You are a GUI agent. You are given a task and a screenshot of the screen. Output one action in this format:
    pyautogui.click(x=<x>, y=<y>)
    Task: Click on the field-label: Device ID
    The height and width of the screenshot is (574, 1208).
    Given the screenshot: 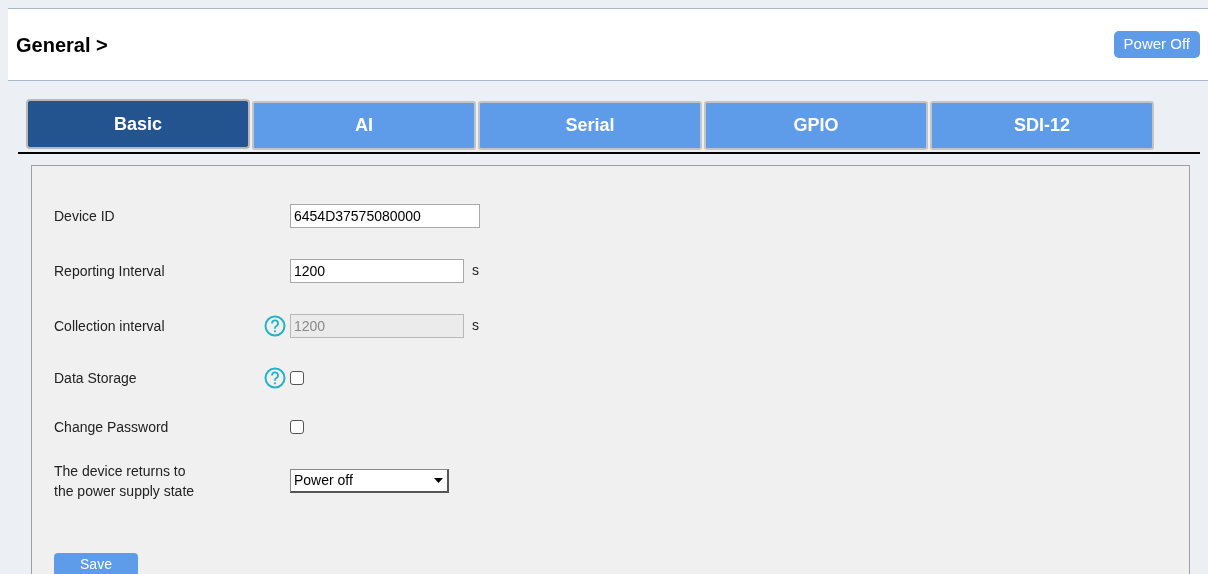 What is the action you would take?
    pyautogui.click(x=85, y=216)
    